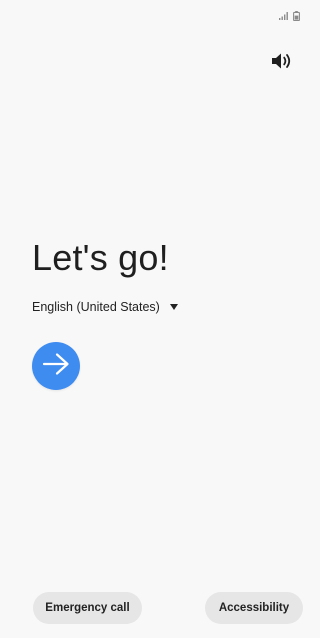 The width and height of the screenshot is (320, 638). I want to click on next-button, so click(56, 366).